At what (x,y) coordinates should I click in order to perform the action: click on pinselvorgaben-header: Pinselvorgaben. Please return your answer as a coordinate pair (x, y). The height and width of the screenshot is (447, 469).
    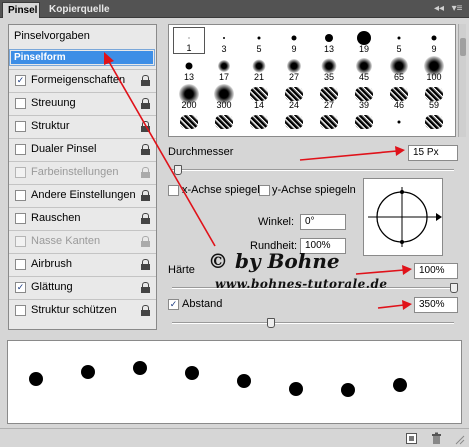
    Looking at the image, I should click on (82, 36).